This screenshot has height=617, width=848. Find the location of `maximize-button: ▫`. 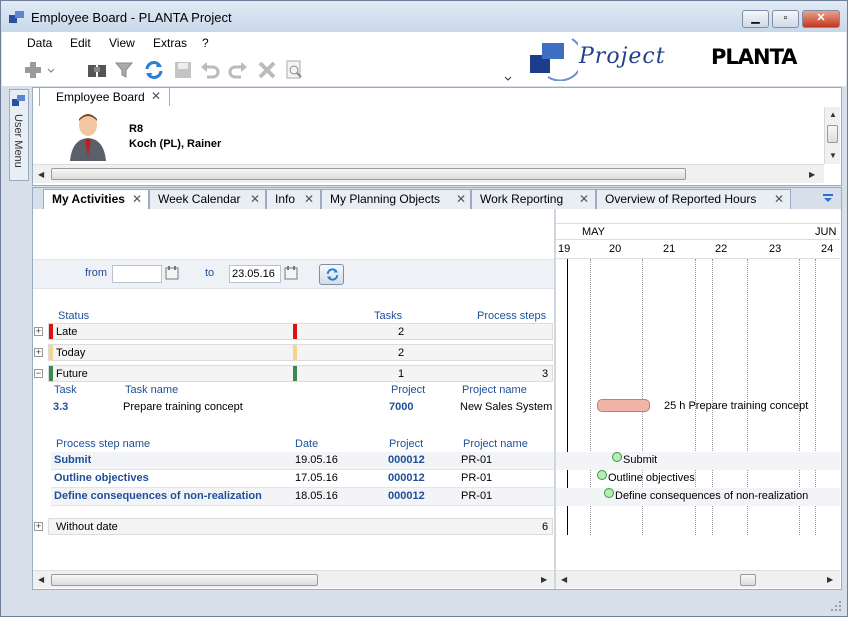

maximize-button: ▫ is located at coordinates (785, 19).